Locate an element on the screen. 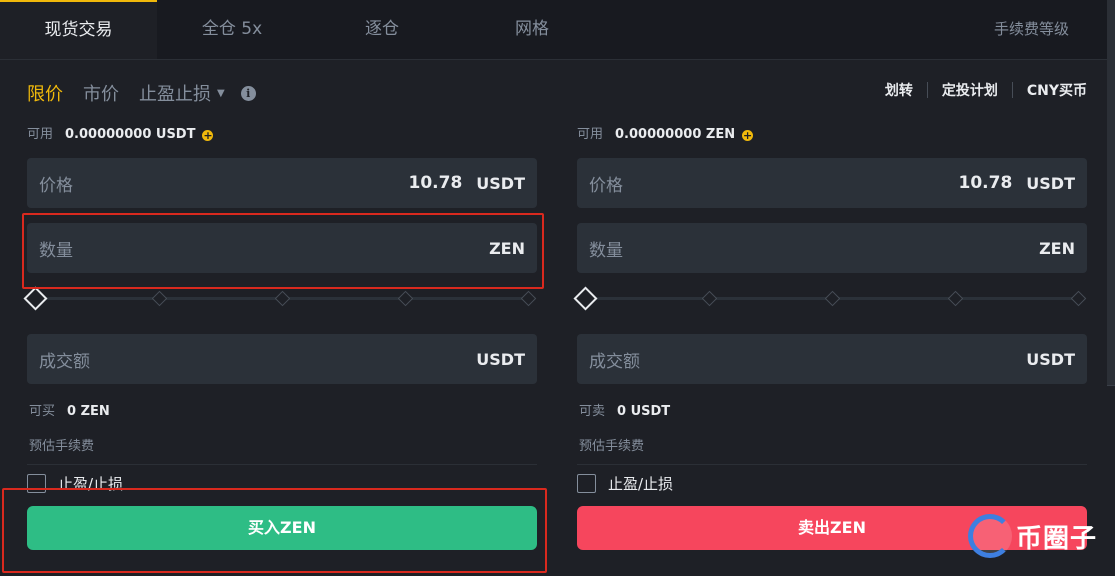  trade-mode-tabs: 现货交易 全仓 5x 逐仓 网格 手续费等级 is located at coordinates (553, 30).